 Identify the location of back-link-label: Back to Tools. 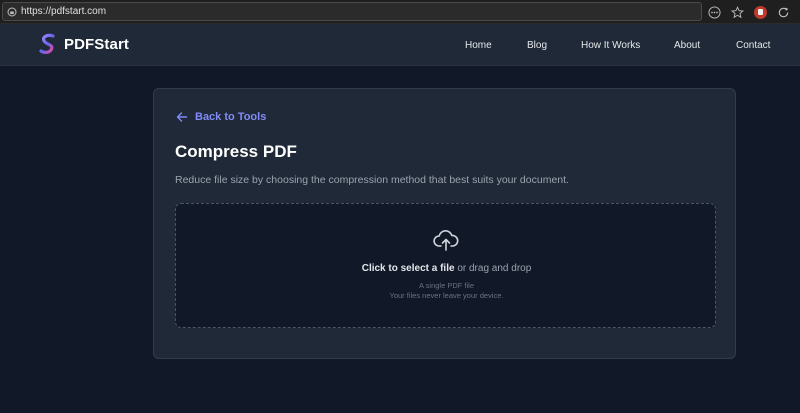
(231, 117).